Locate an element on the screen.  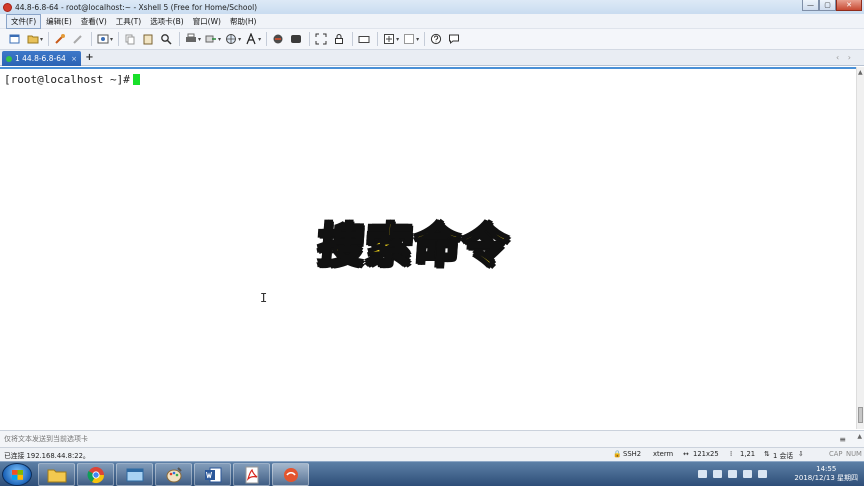
connection-status: 已连接 192.168.44.8:22。 is located at coordinates (47, 456).